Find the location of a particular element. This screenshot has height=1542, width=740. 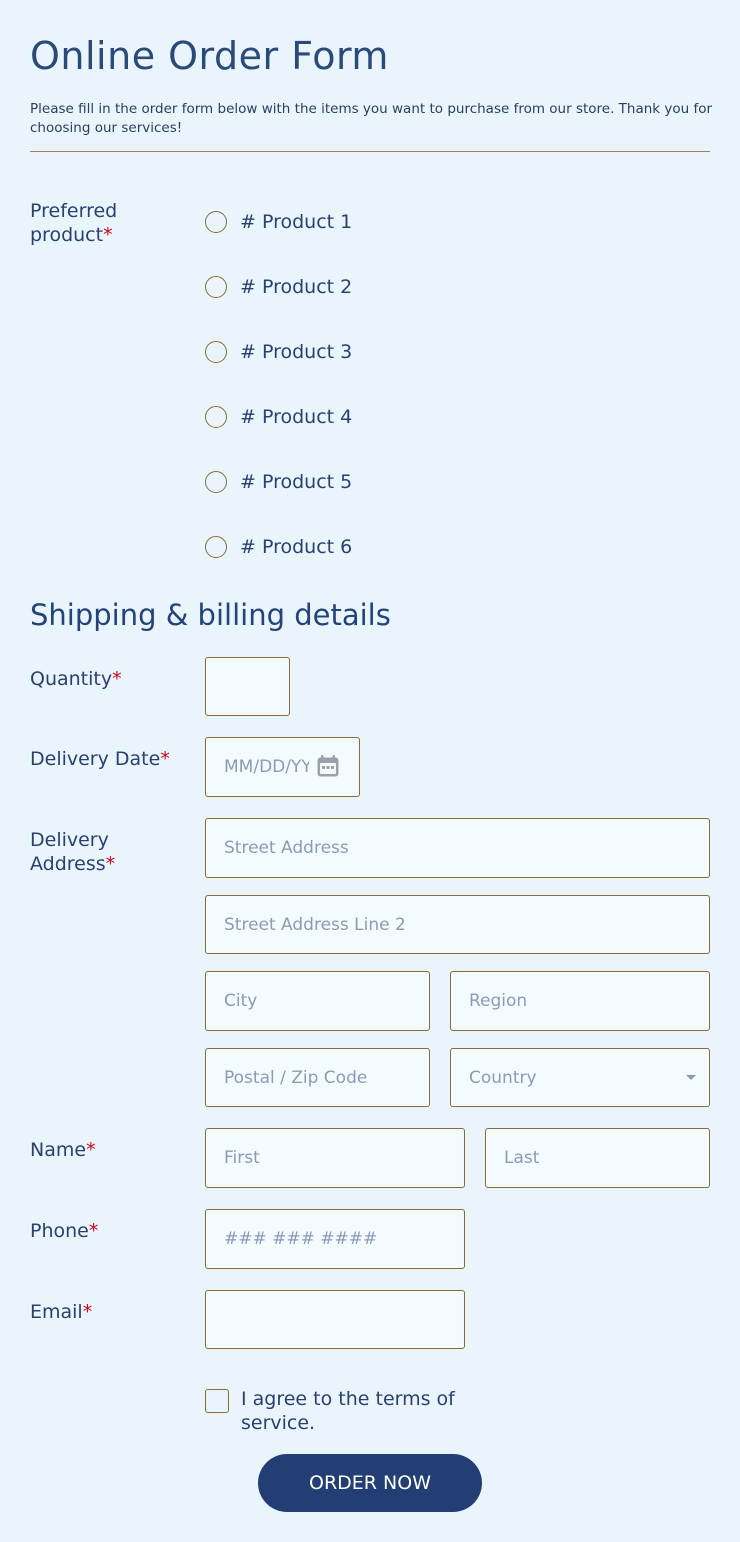

postal-code-input is located at coordinates (317, 1077).